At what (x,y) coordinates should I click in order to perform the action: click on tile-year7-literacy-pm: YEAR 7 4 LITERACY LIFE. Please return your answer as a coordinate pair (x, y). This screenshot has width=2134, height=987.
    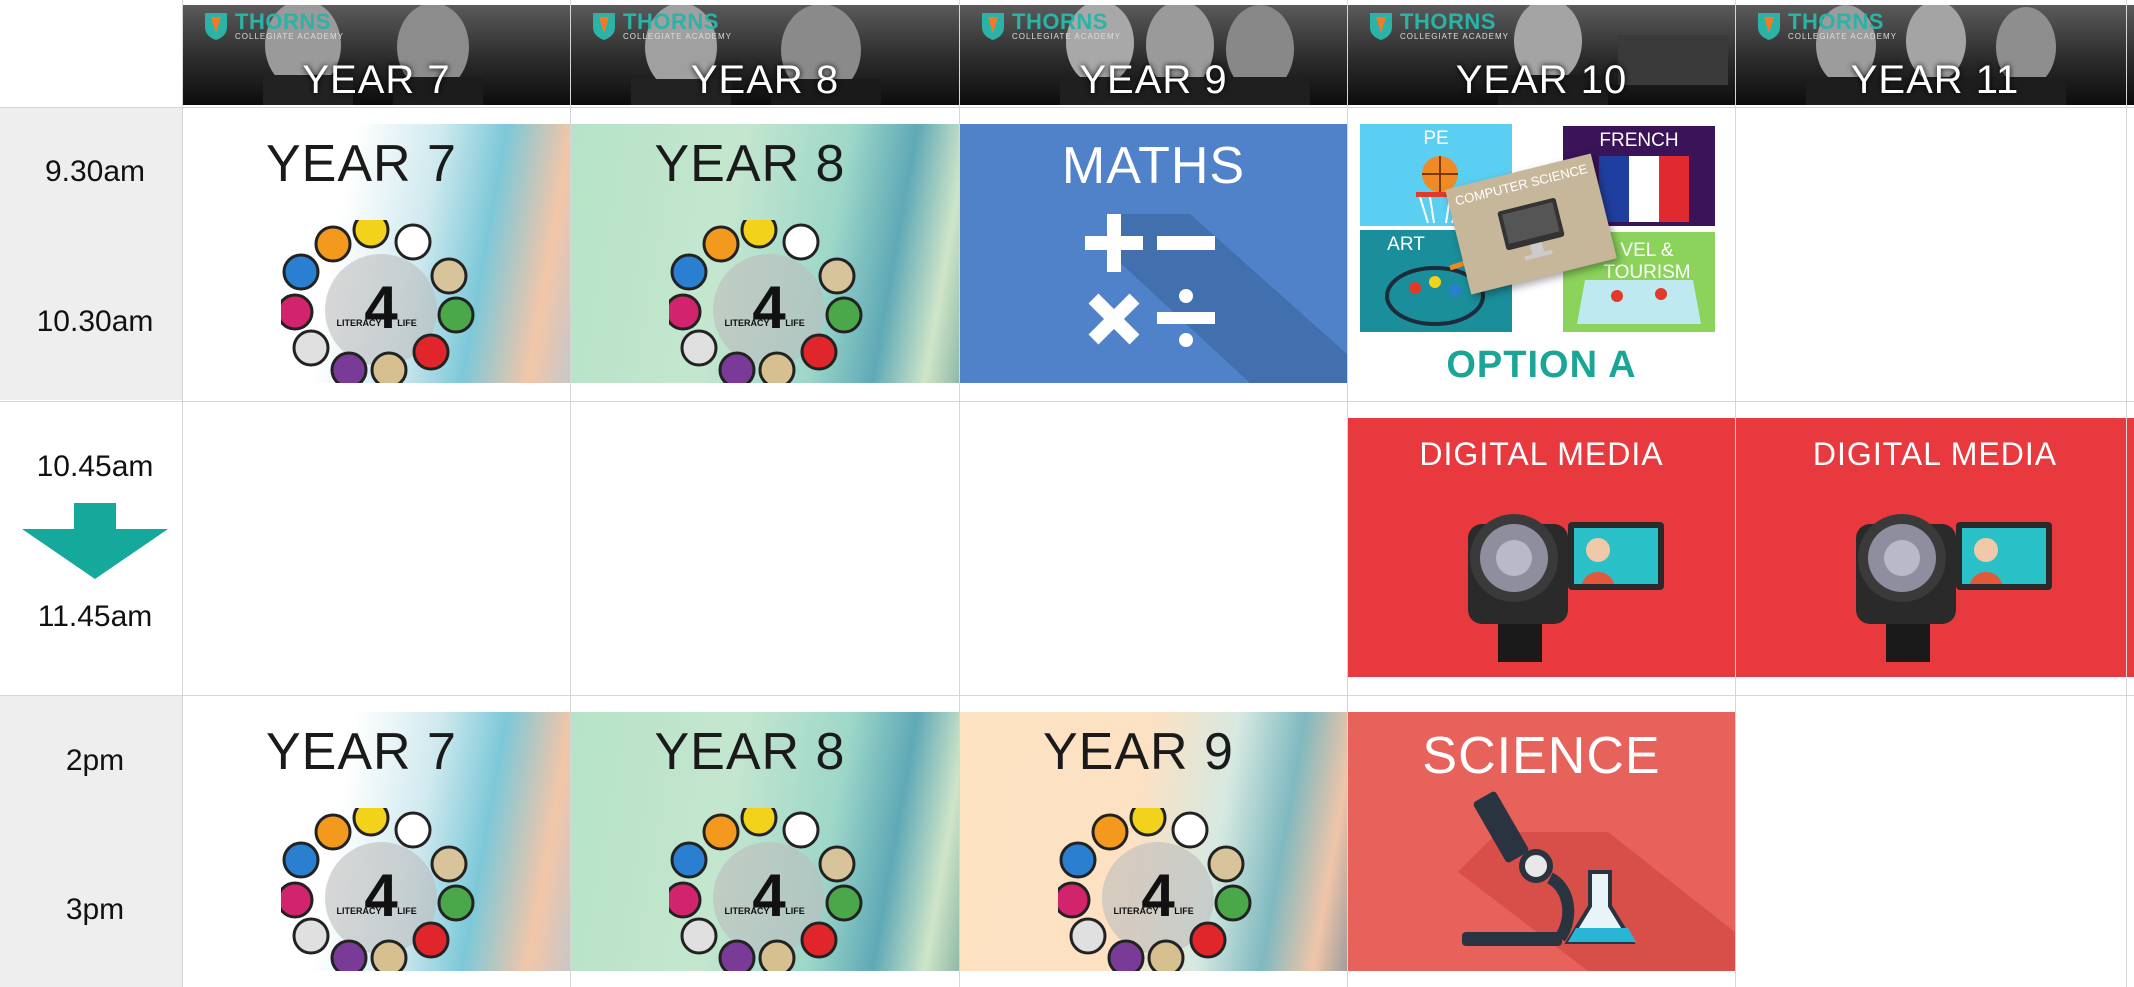
    Looking at the image, I should click on (376, 841).